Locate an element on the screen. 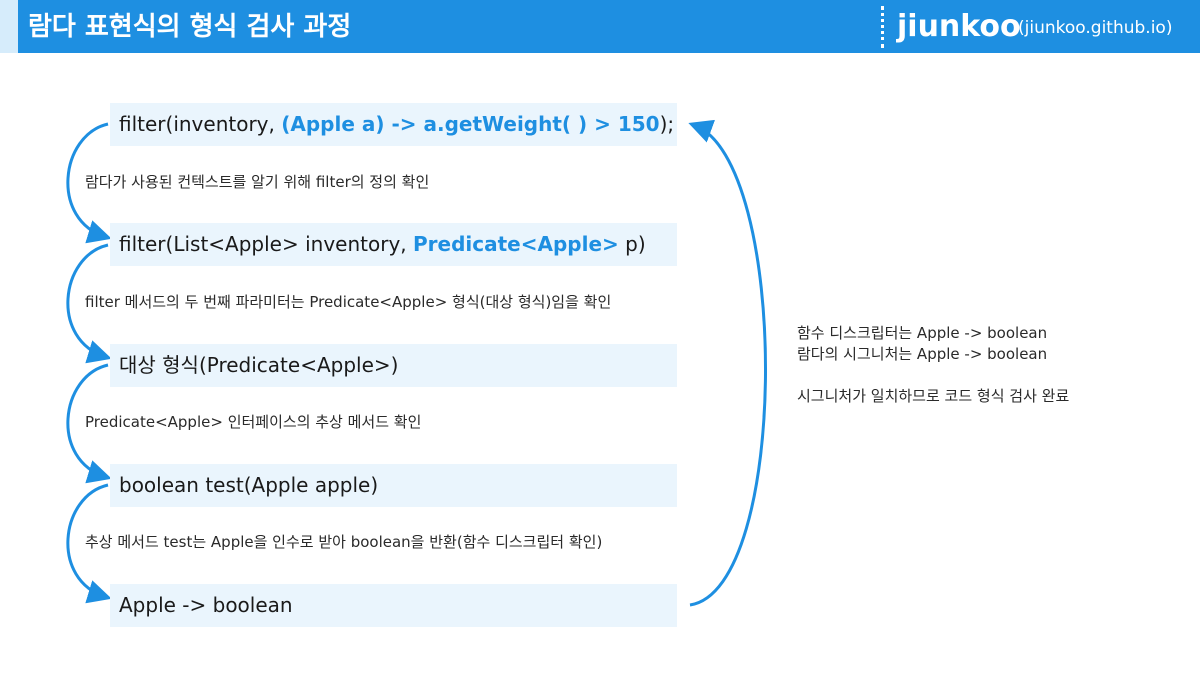  header-accent-strip is located at coordinates (9, 26).